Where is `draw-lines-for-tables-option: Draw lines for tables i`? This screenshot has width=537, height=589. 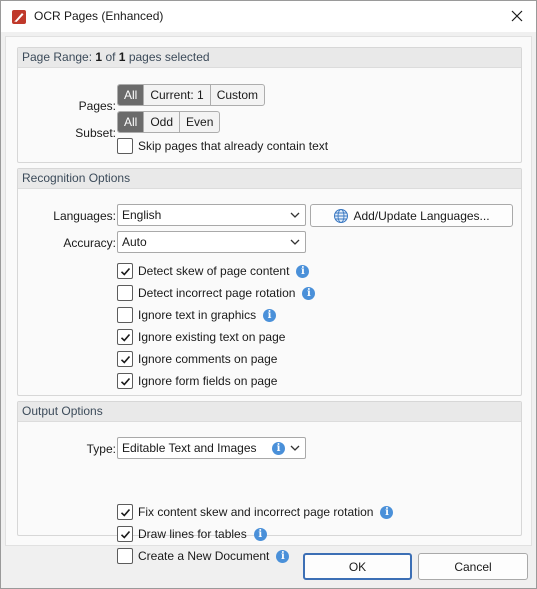
draw-lines-for-tables-option: Draw lines for tables i is located at coordinates (192, 534).